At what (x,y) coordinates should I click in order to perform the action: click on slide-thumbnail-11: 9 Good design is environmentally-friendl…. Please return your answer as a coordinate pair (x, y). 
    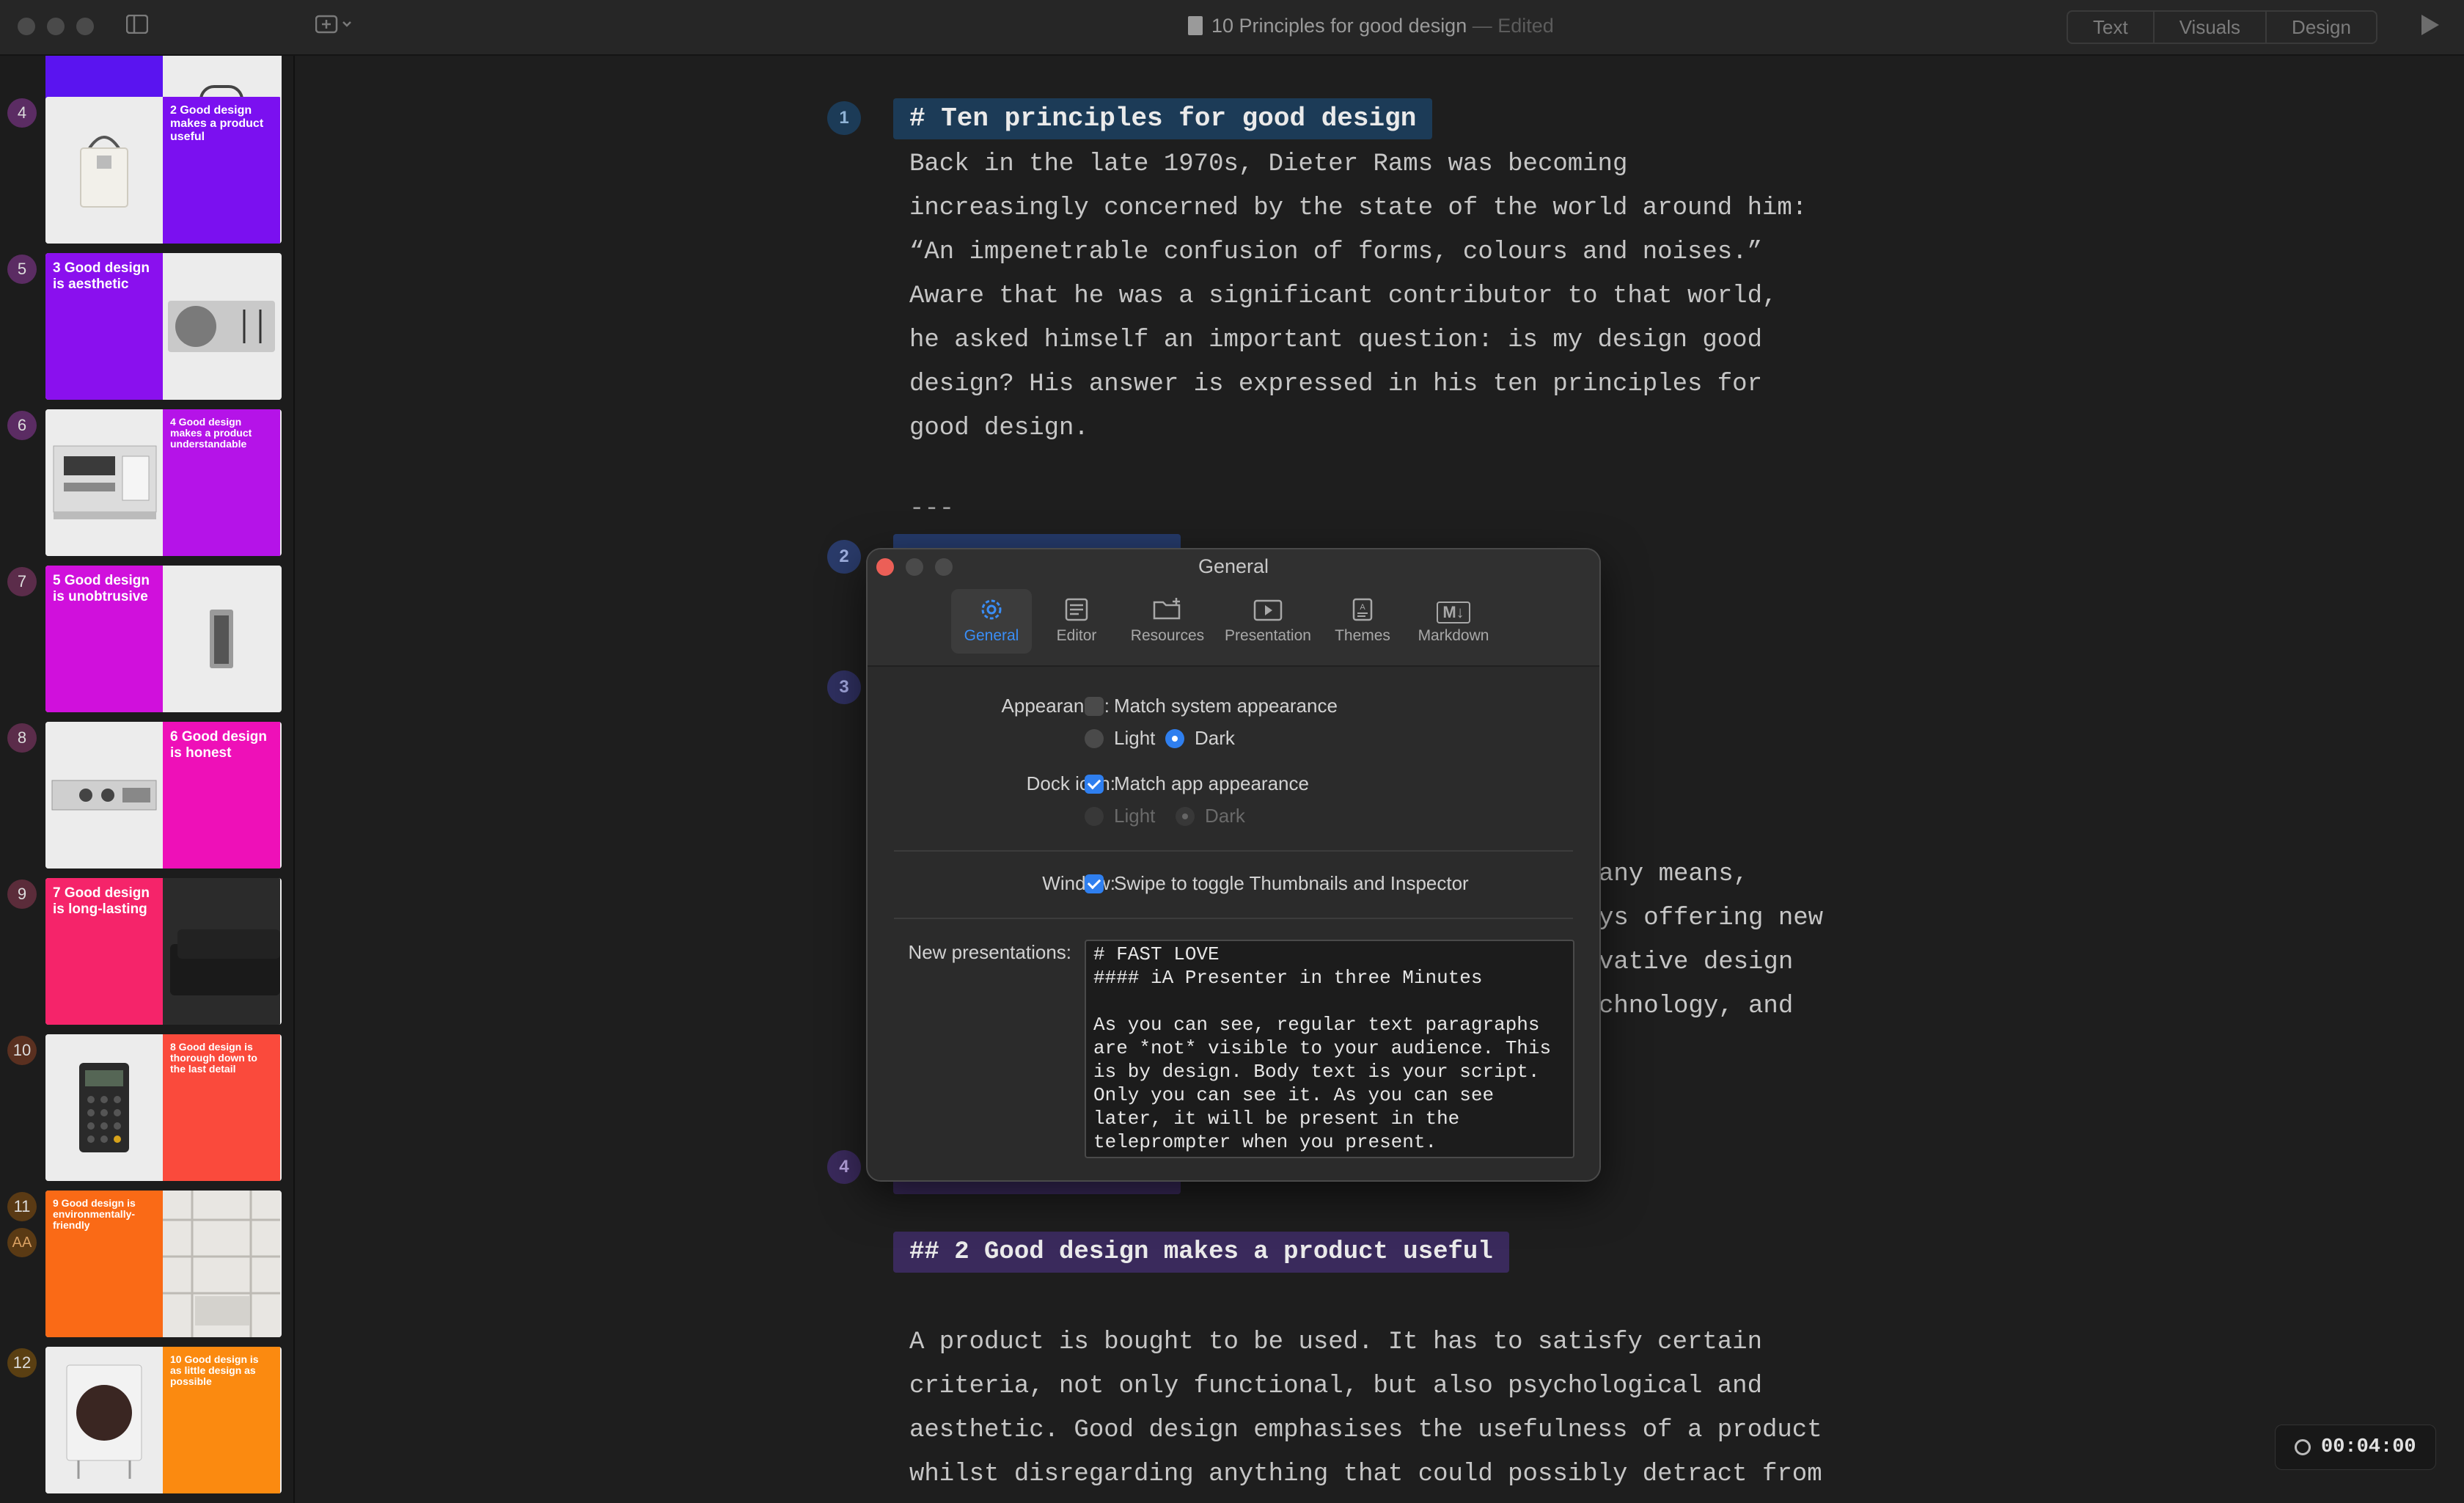
    Looking at the image, I should click on (163, 1264).